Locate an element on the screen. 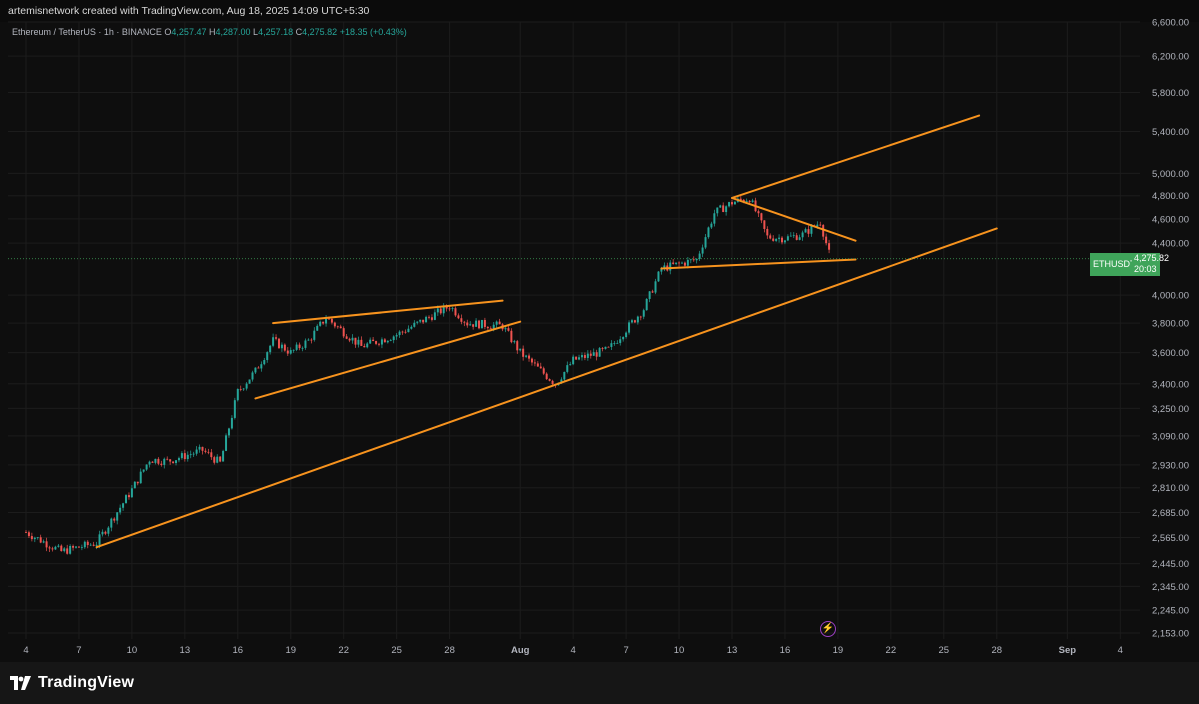 This screenshot has width=1199, height=704. low-value: 4,257.18 is located at coordinates (276, 32).